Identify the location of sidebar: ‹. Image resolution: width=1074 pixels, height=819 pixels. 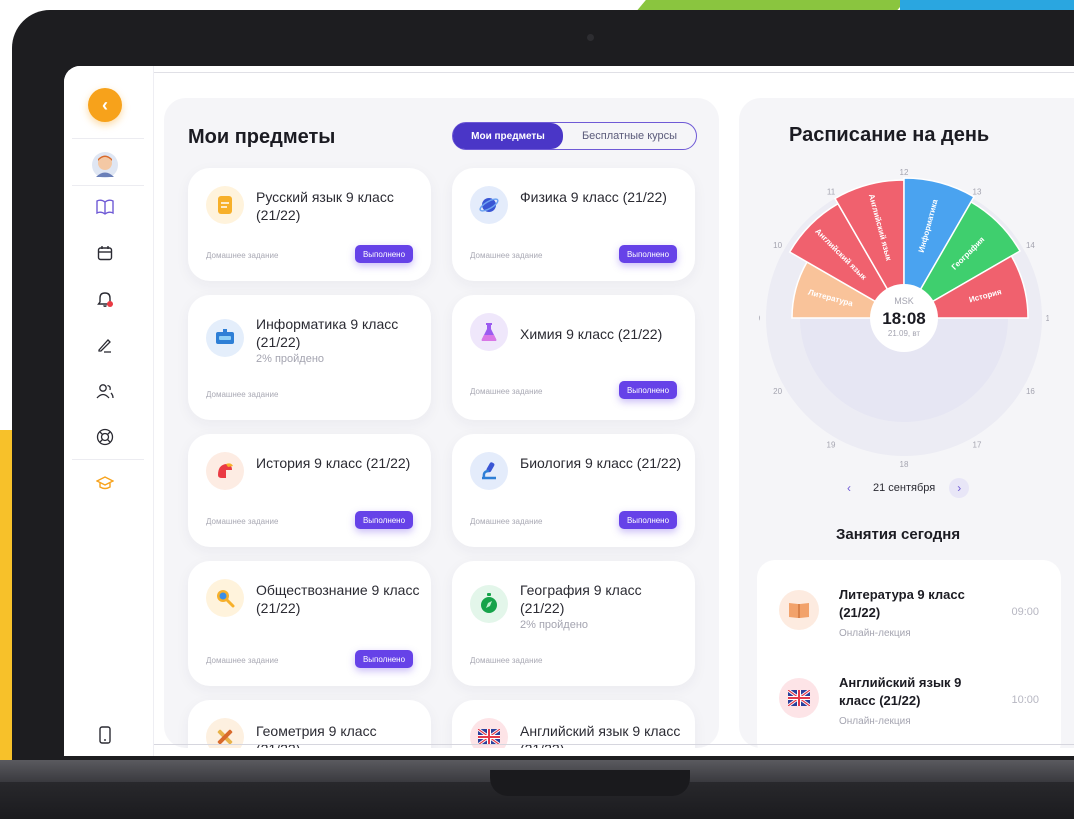
(109, 411).